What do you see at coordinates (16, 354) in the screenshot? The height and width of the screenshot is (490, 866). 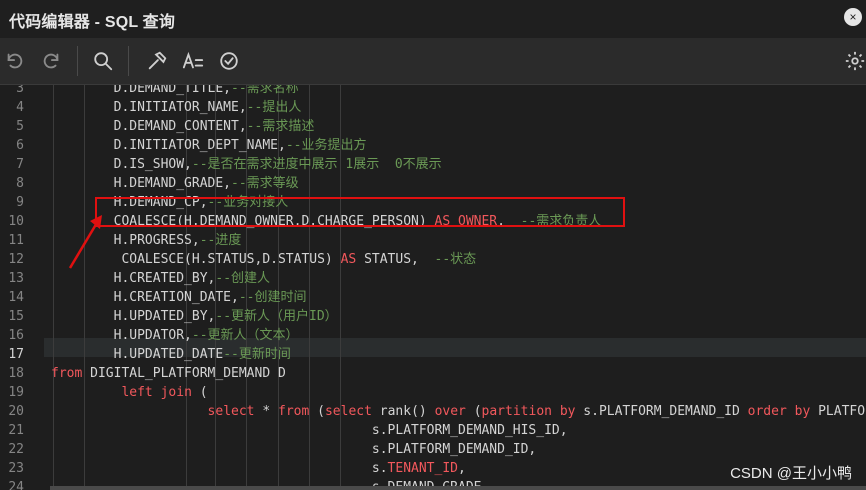 I see `line-number: 17` at bounding box center [16, 354].